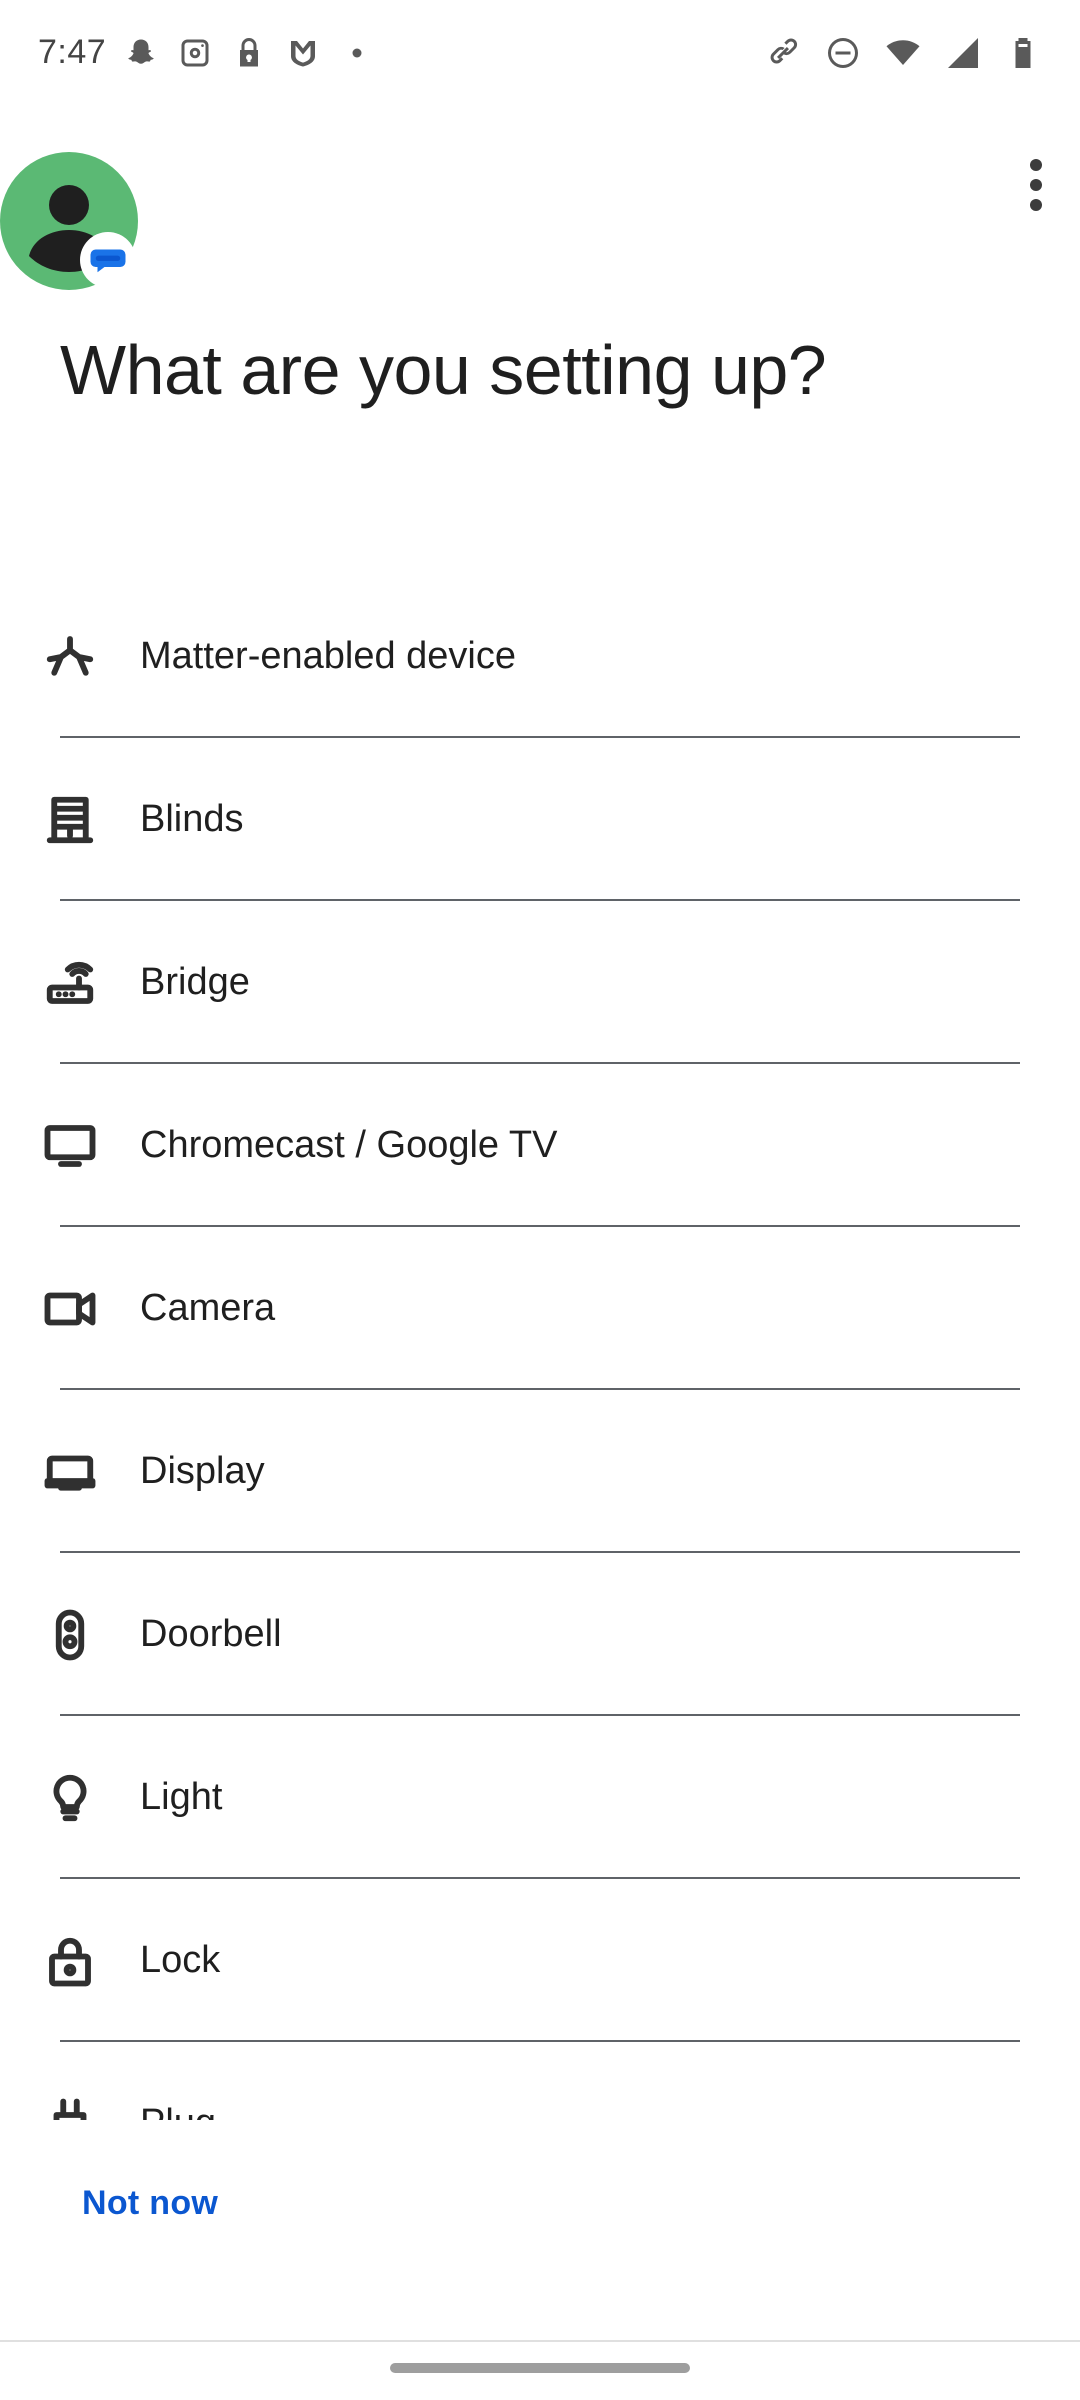 The image size is (1080, 2400). I want to click on display-icon, so click(70, 1472).